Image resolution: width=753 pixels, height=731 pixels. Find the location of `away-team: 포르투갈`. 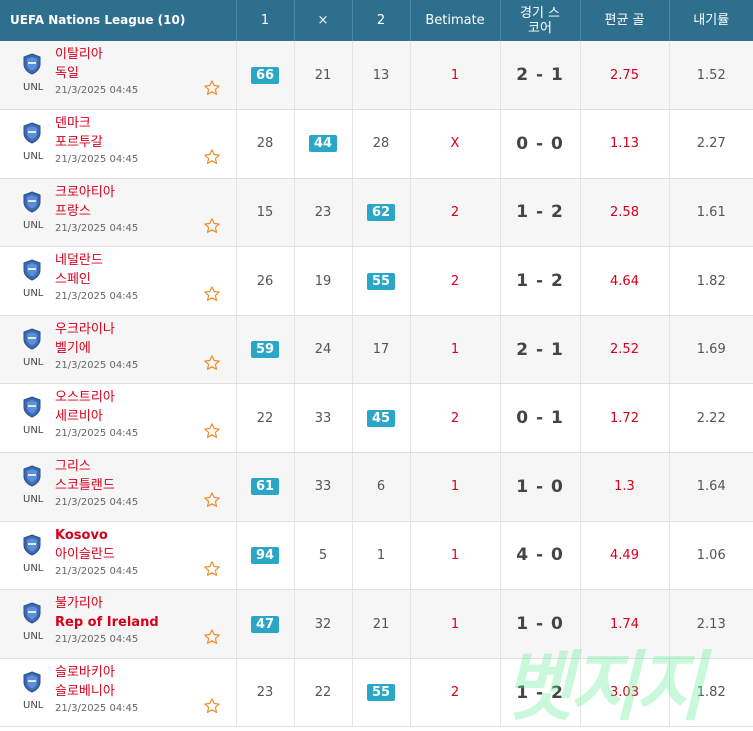

away-team: 포르투갈 is located at coordinates (79, 142).